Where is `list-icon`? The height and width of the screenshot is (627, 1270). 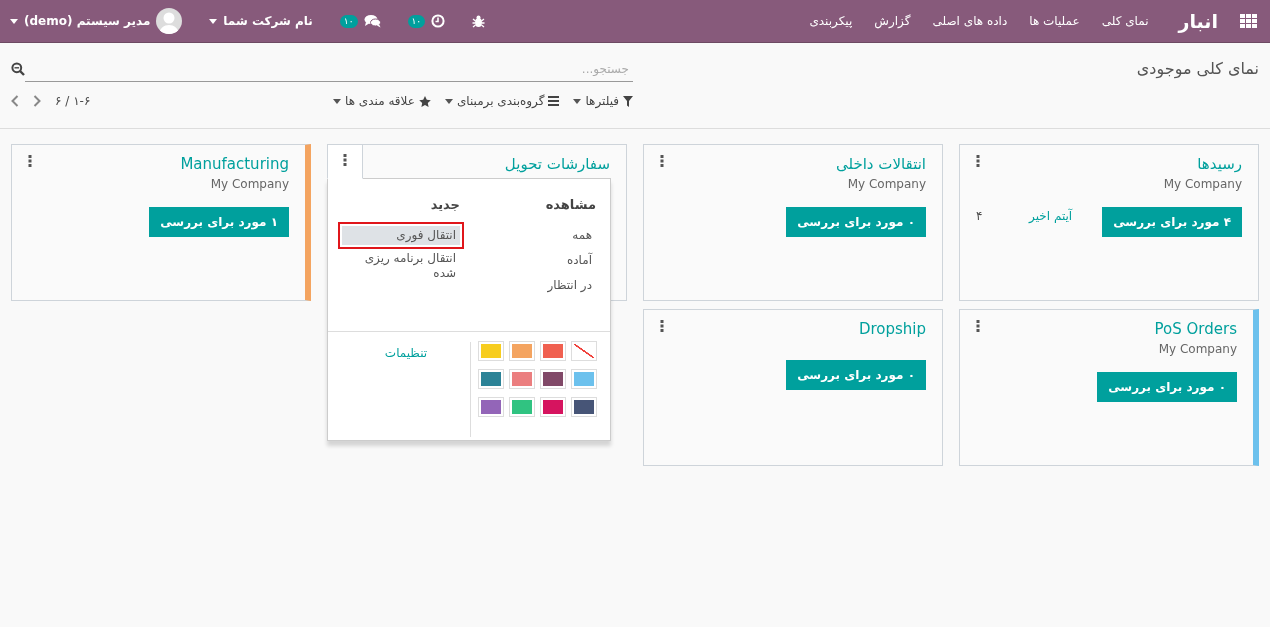
list-icon is located at coordinates (554, 101).